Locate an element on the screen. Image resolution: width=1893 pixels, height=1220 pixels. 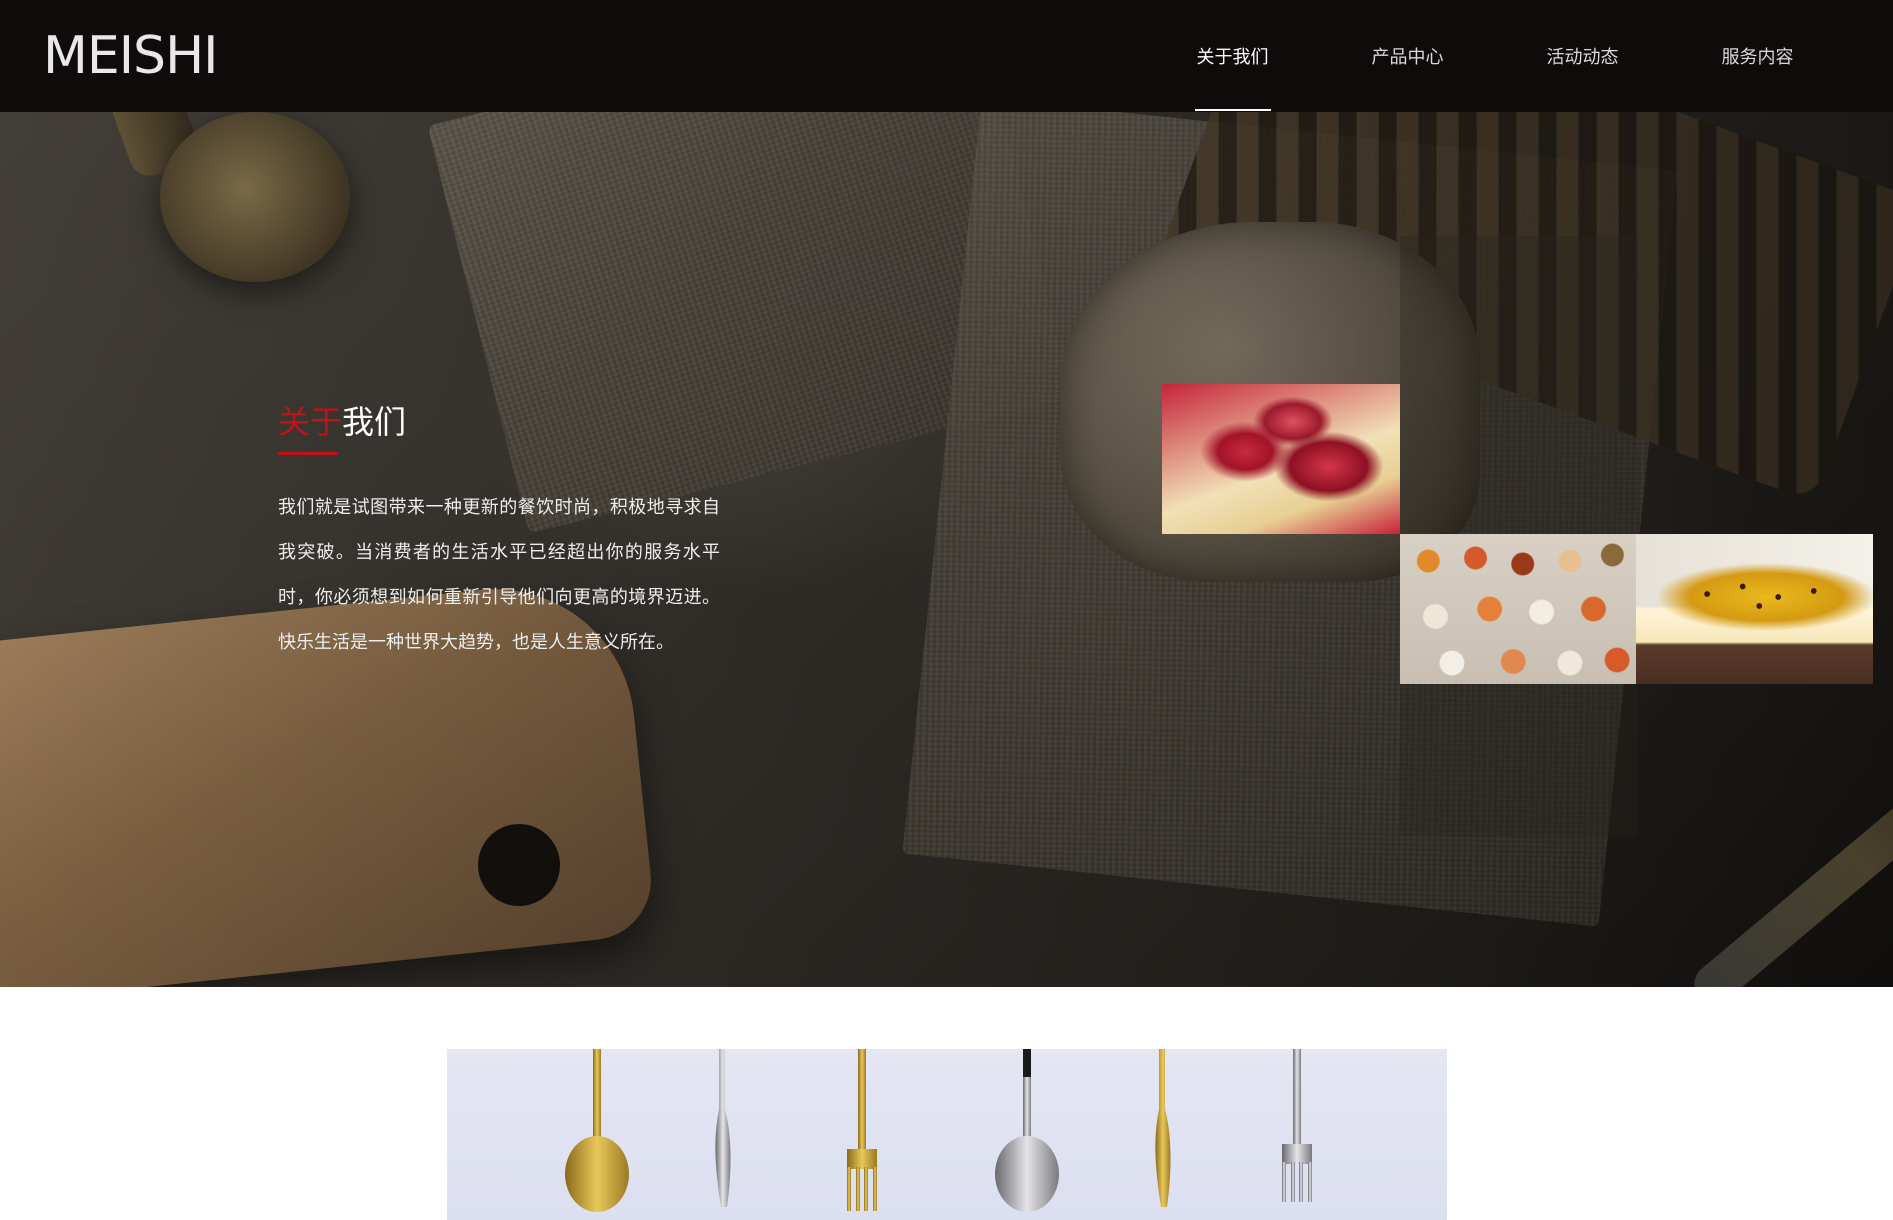
about-title: 关于我们 is located at coordinates (503, 422).